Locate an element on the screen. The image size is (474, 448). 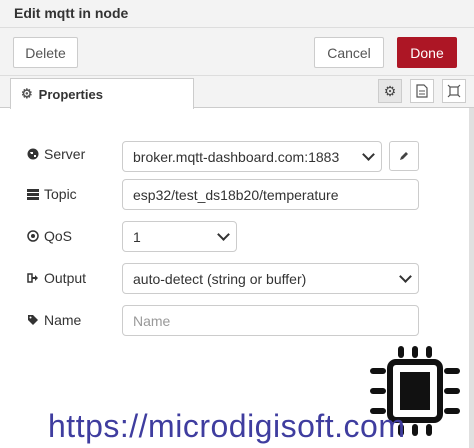
output-label: Output is located at coordinates (65, 278).